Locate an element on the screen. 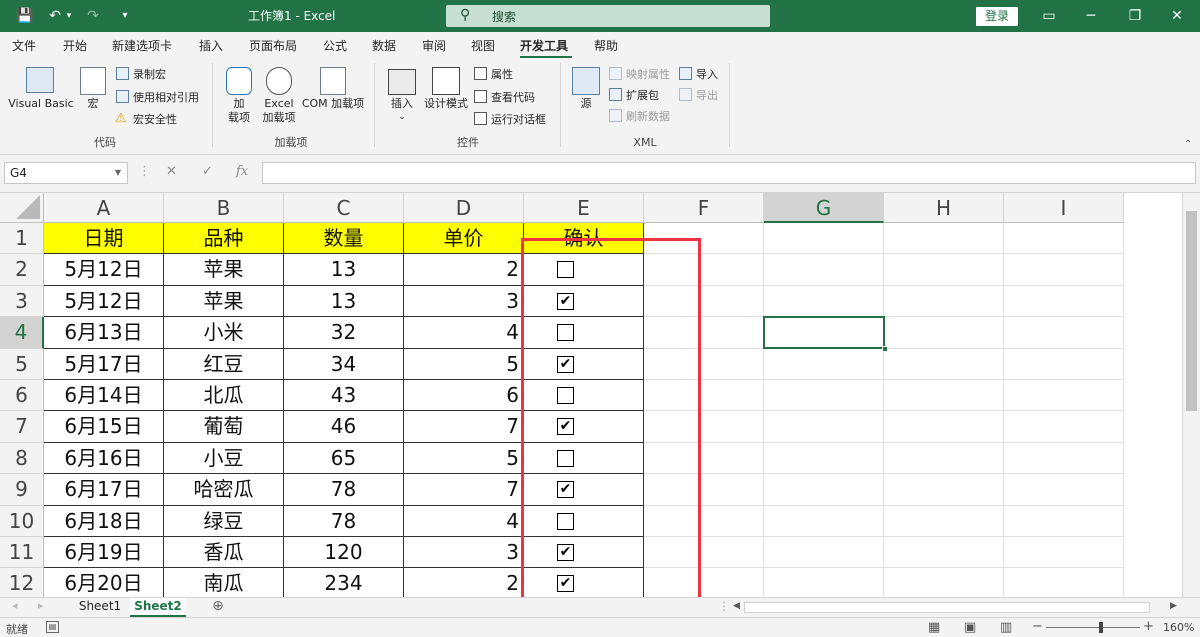 This screenshot has height=637, width=1200. tab-insert: 插入 is located at coordinates (211, 46).